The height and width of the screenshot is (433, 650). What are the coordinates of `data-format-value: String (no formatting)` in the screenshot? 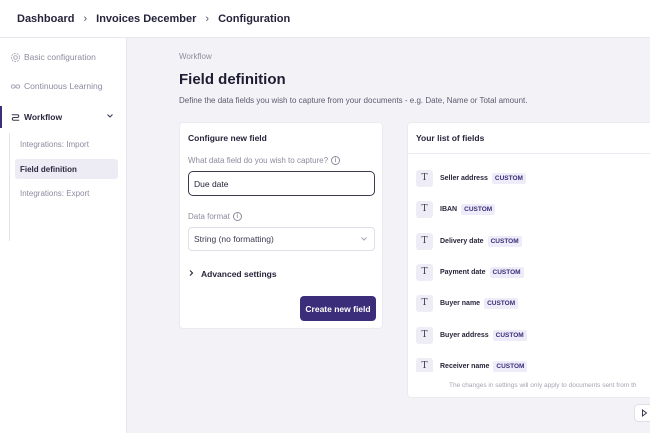 It's located at (234, 239).